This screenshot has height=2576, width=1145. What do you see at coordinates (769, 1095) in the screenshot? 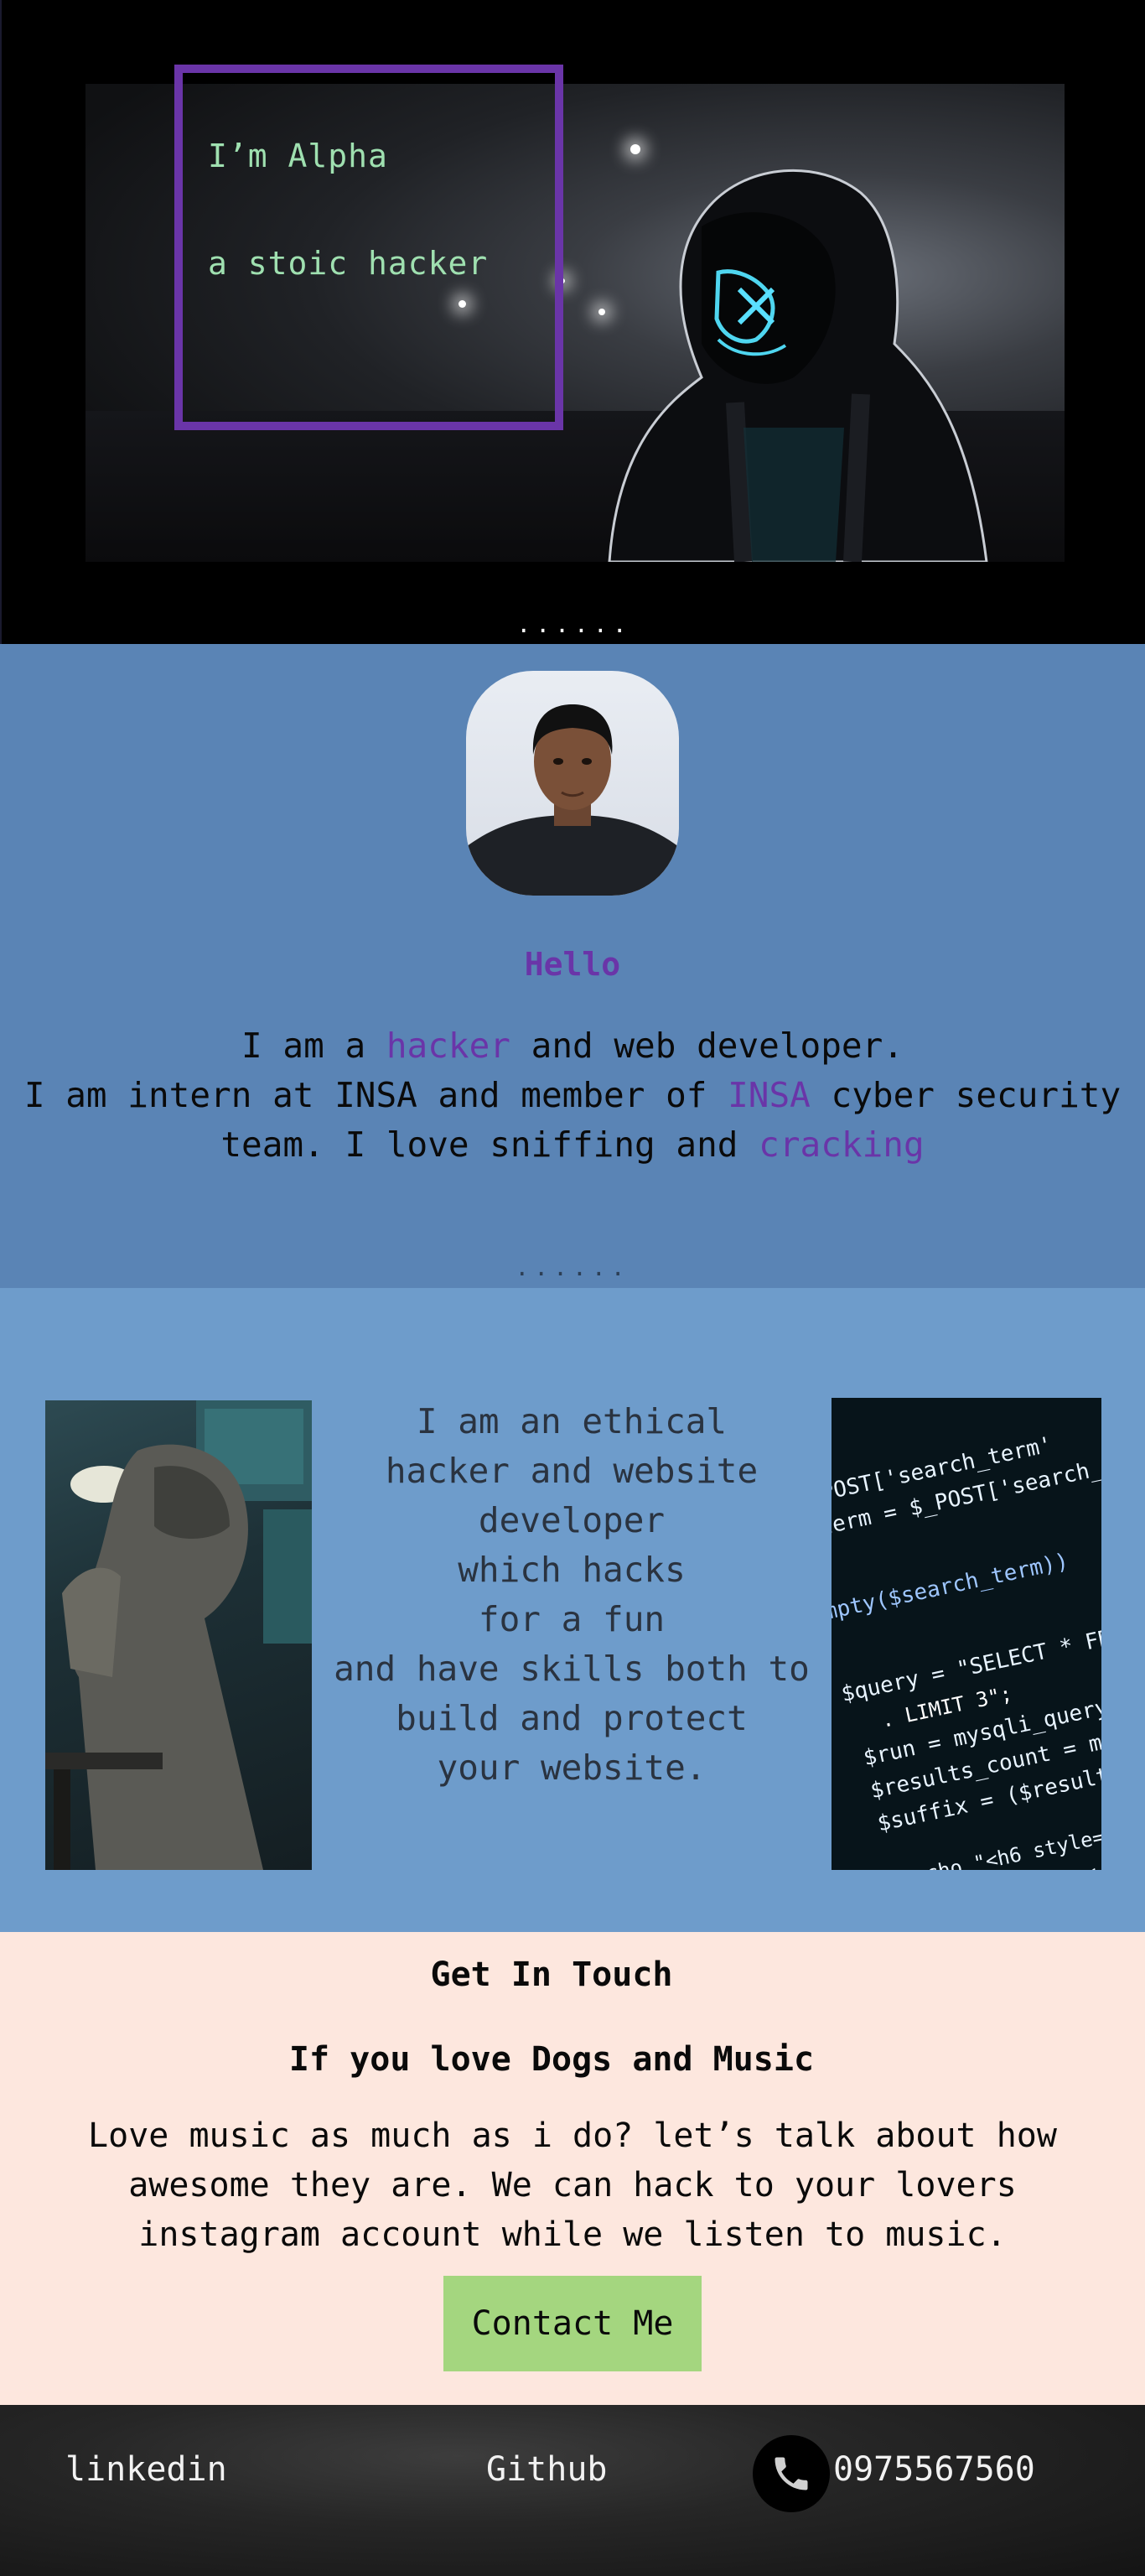
I see `highlight-insa: INSA` at bounding box center [769, 1095].